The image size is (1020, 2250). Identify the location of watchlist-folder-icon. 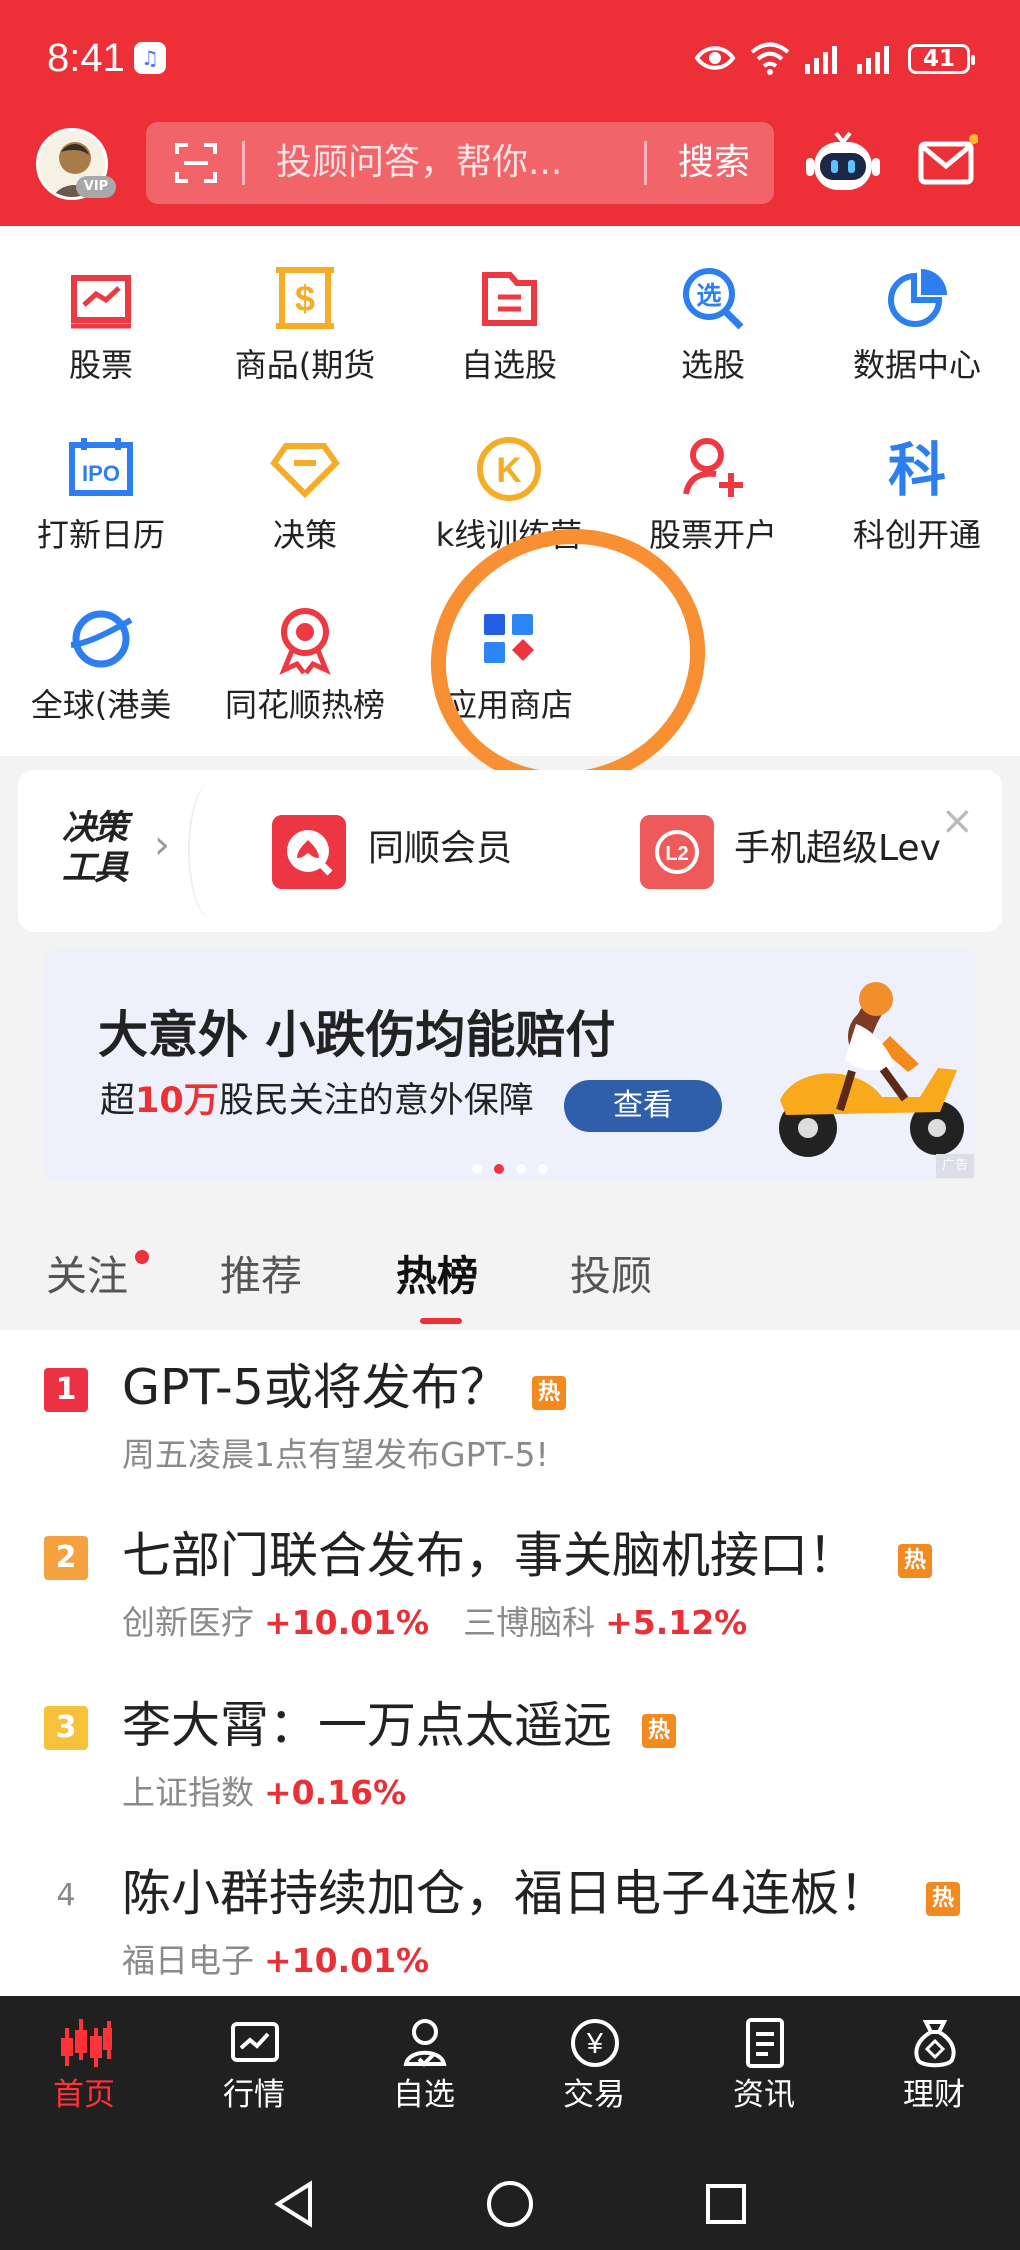
(509, 299).